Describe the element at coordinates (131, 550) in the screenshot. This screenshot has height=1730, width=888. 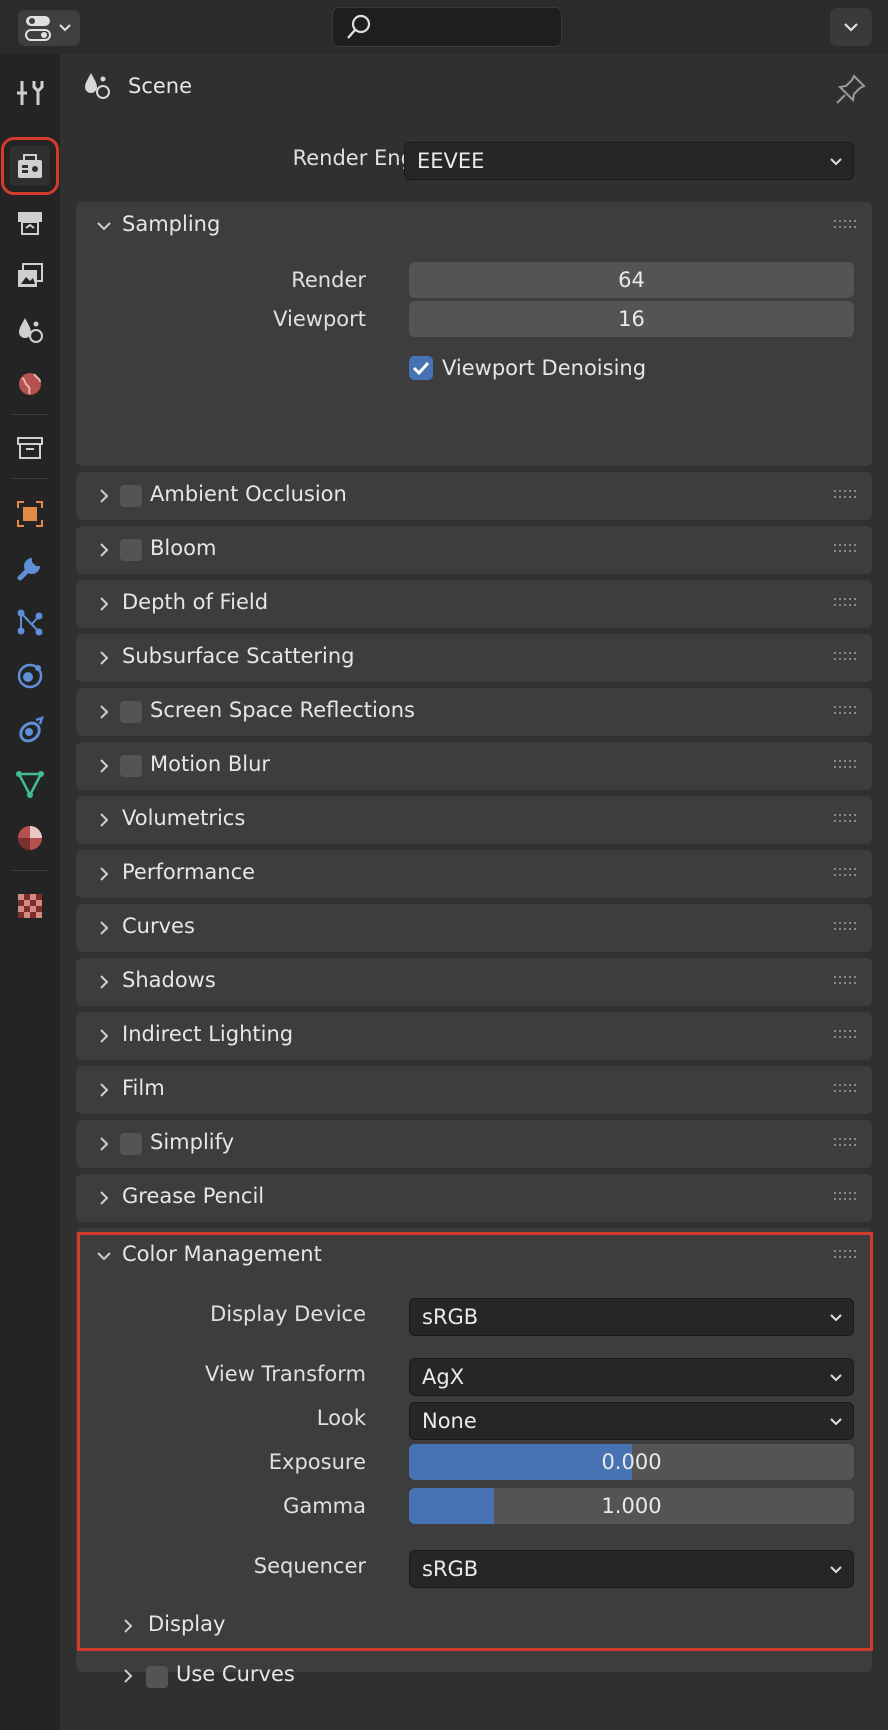
I see `bloom-checkbox` at that location.